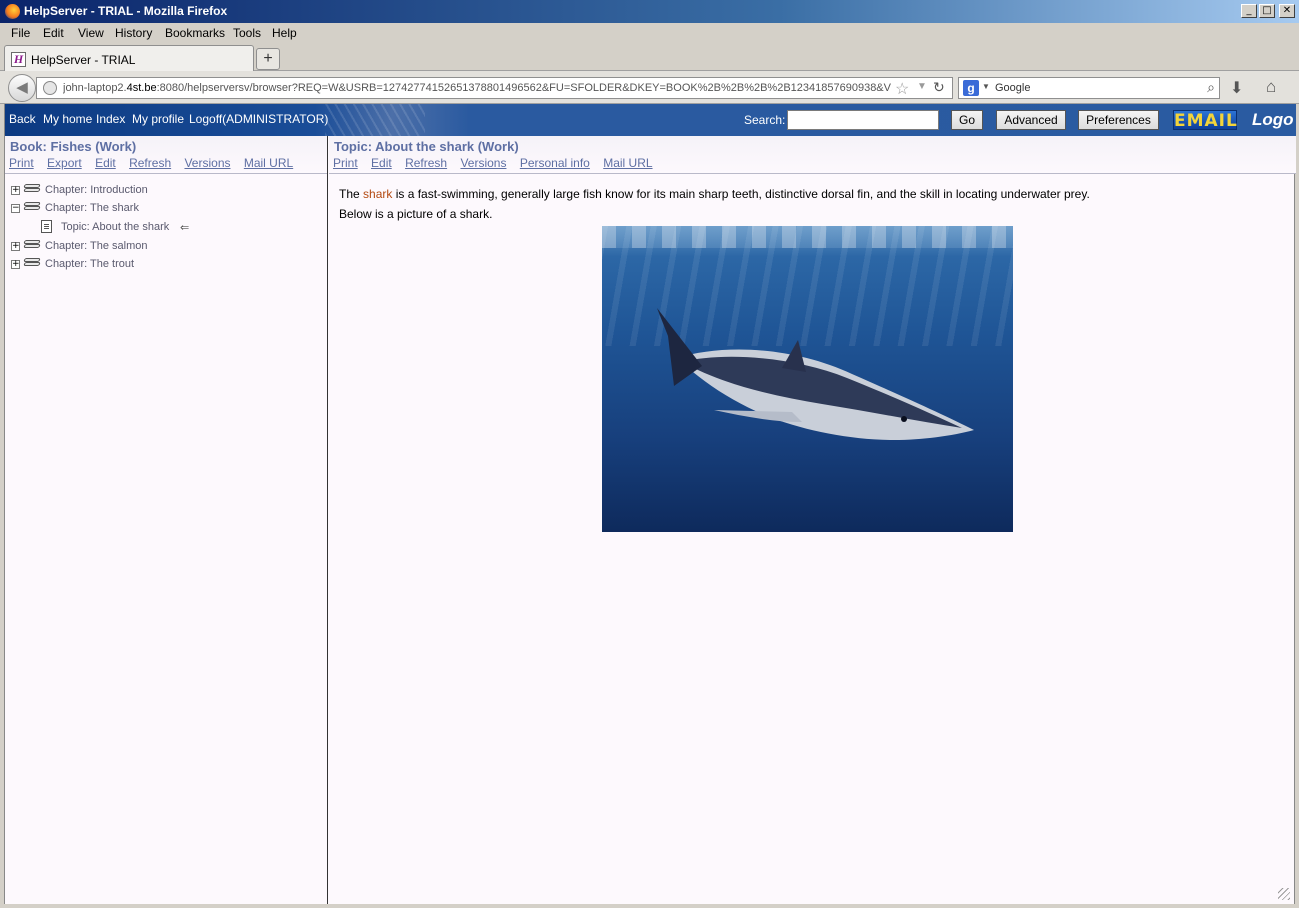 This screenshot has width=1299, height=908. What do you see at coordinates (555, 163) in the screenshot?
I see `topic-personal-info-link: Personal info` at bounding box center [555, 163].